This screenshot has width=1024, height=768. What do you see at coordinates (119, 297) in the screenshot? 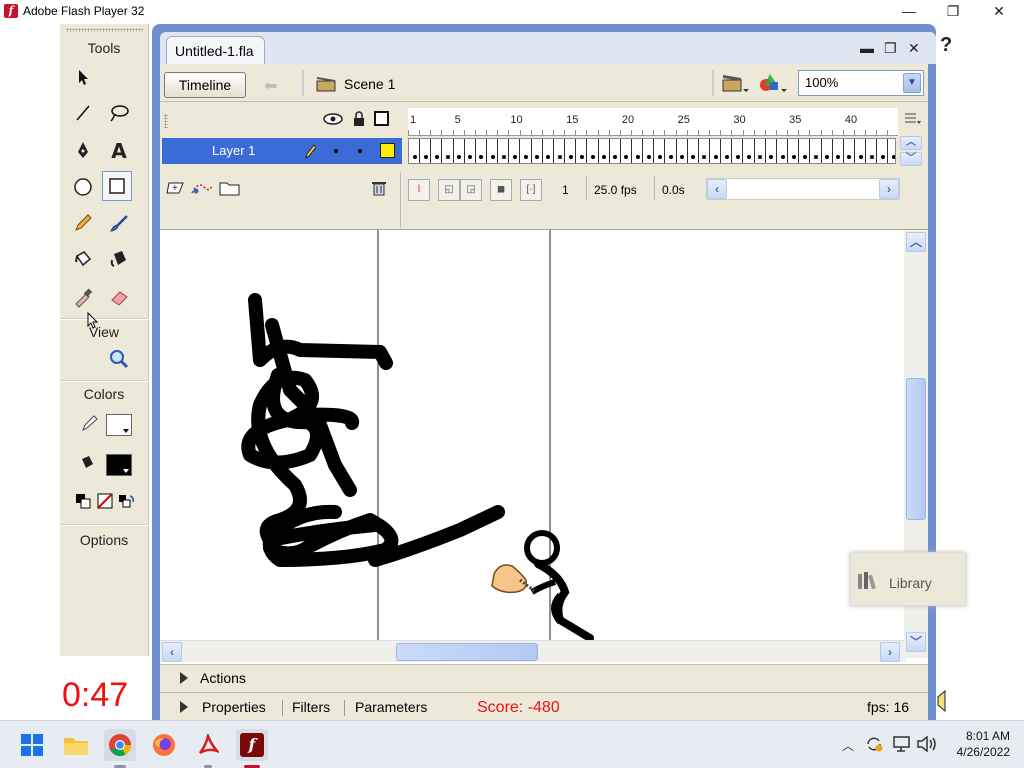
I see `eraser-tool-icon` at bounding box center [119, 297].